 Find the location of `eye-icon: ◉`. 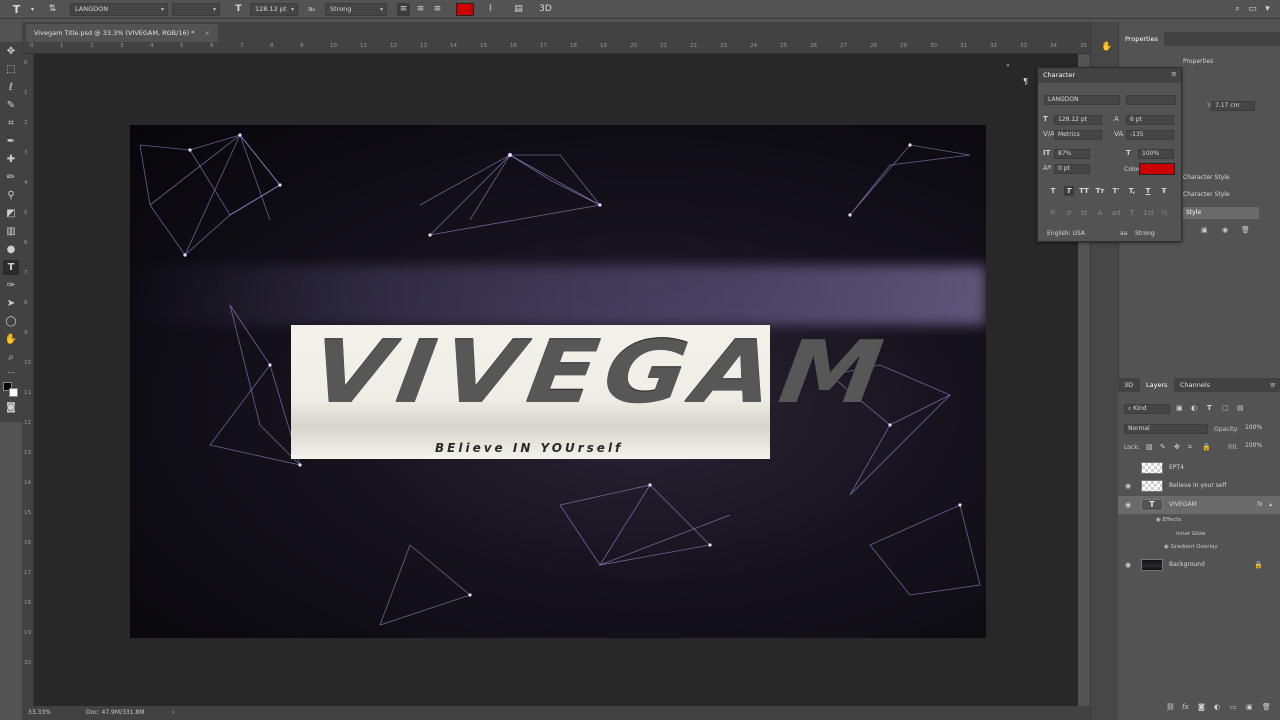

eye-icon: ◉ is located at coordinates (1128, 486).